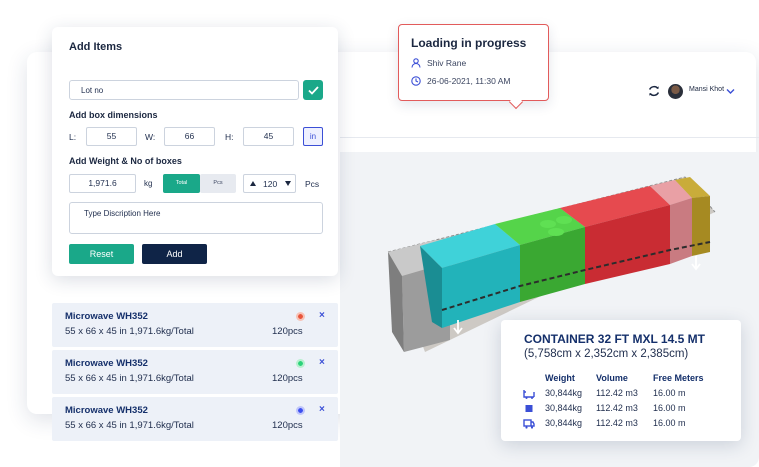  What do you see at coordinates (113, 115) in the screenshot?
I see `box-dimensions-label: Add box dimensions` at bounding box center [113, 115].